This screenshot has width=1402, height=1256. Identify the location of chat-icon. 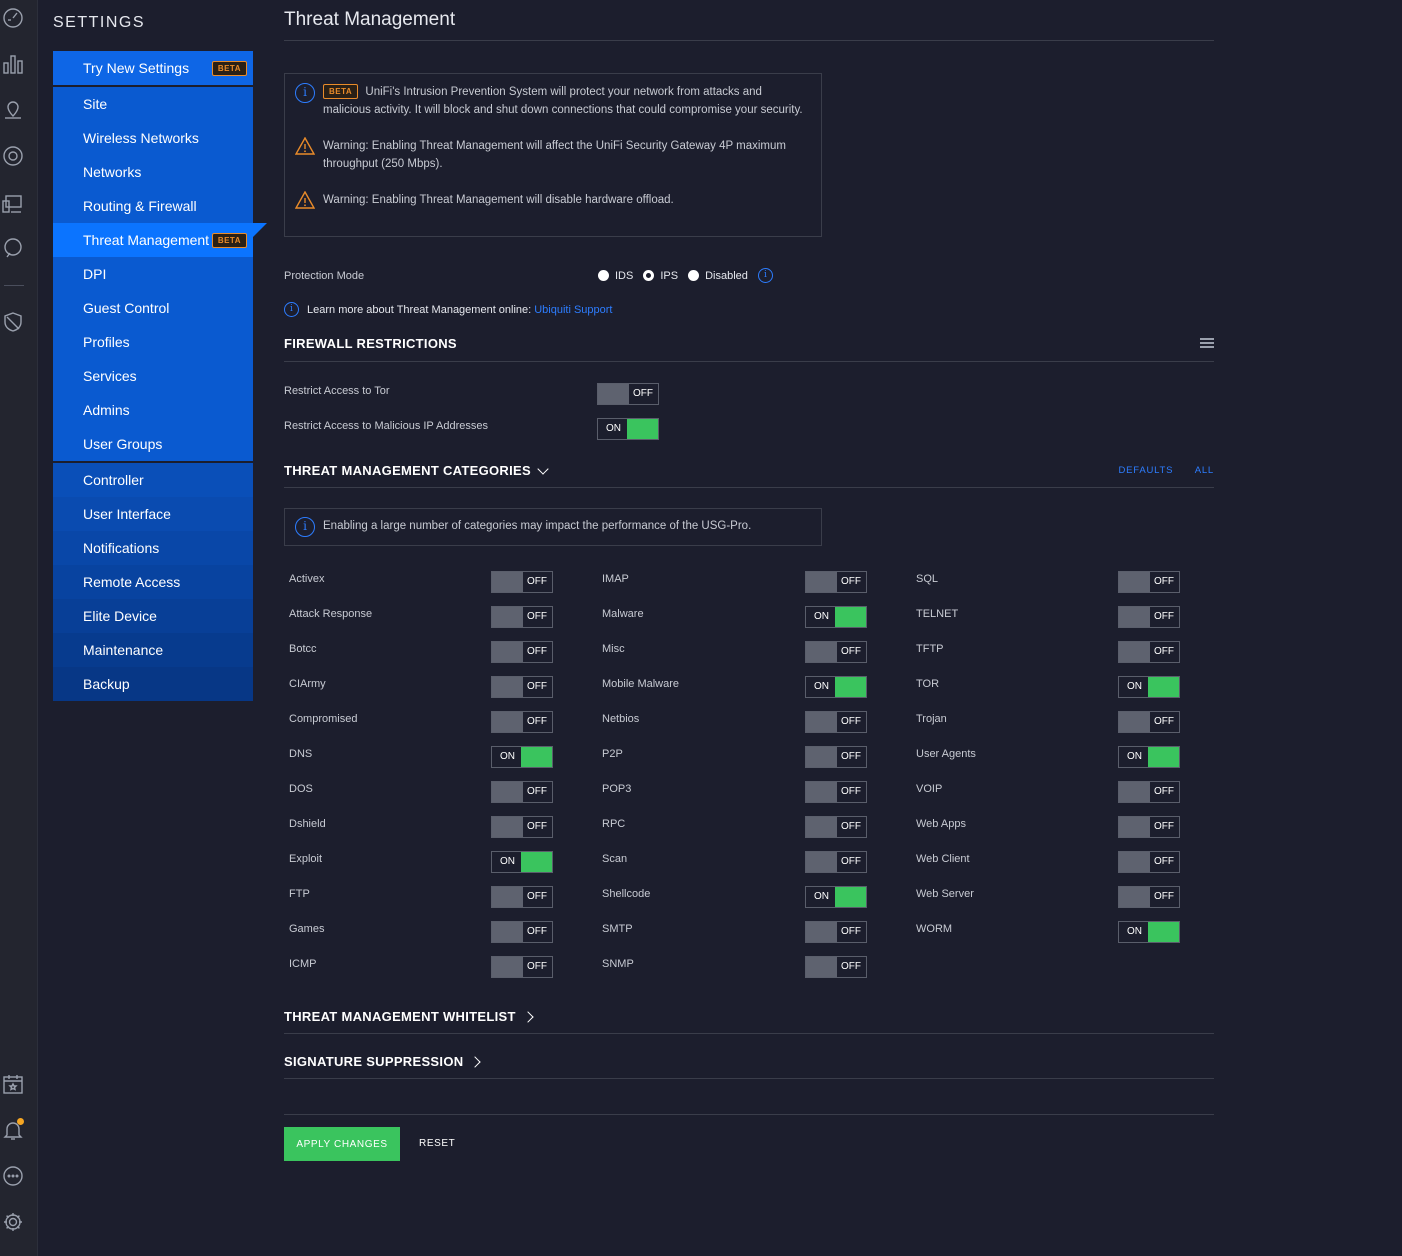
(13, 1176).